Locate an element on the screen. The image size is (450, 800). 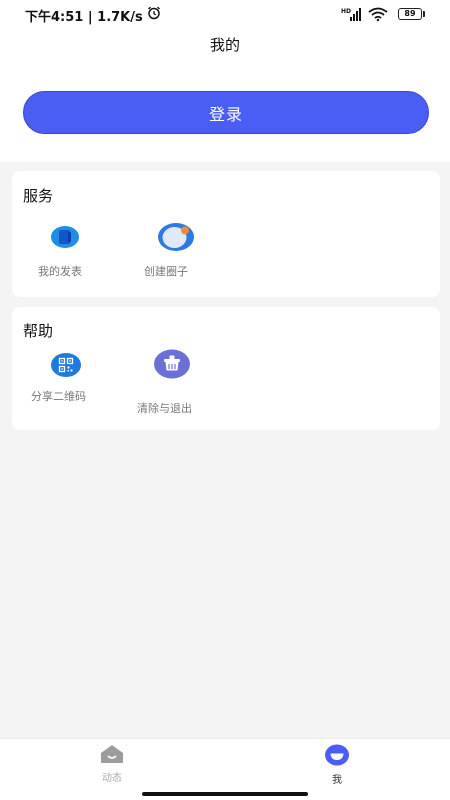
nav-item-dynamics: 动态 is located at coordinates (112, 764).